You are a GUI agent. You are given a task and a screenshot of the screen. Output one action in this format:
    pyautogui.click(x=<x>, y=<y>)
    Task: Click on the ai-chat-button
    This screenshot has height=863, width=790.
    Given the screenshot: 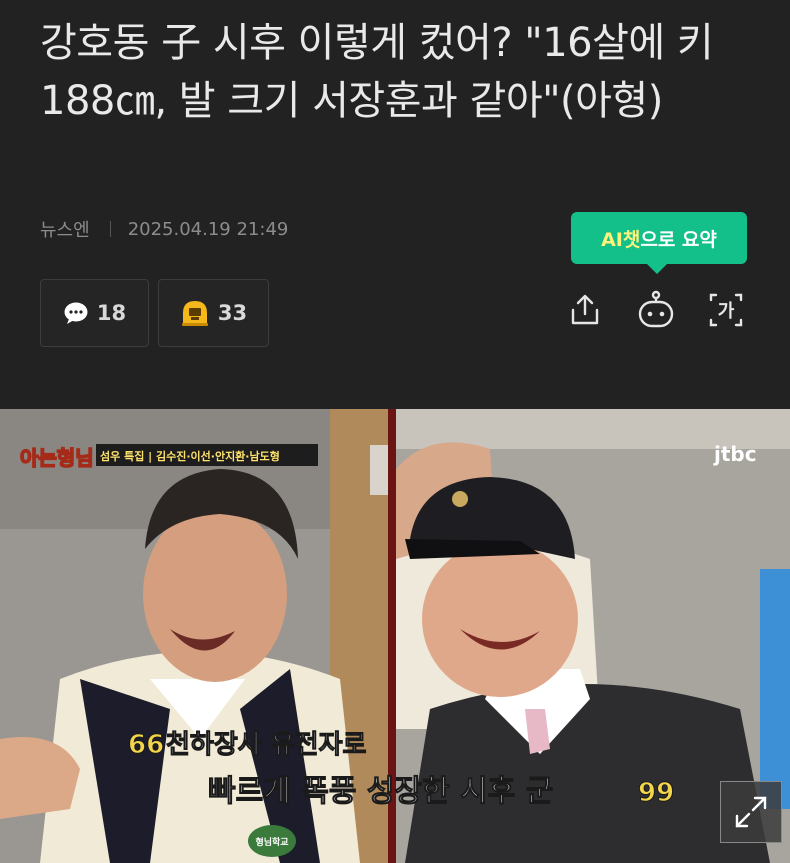 What is the action you would take?
    pyautogui.click(x=656, y=310)
    